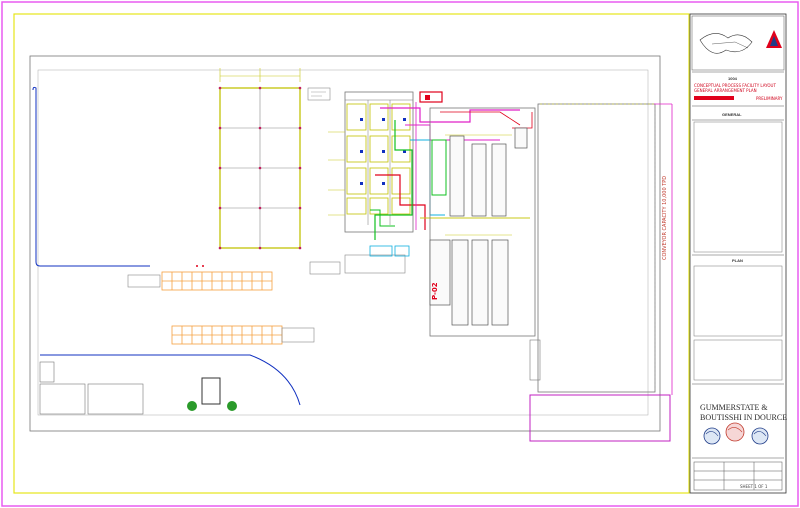 Image resolution: width=800 pixels, height=508 pixels. What do you see at coordinates (734, 407) in the screenshot?
I see `company-name-line-1: GUMMERSTATE &` at bounding box center [734, 407].